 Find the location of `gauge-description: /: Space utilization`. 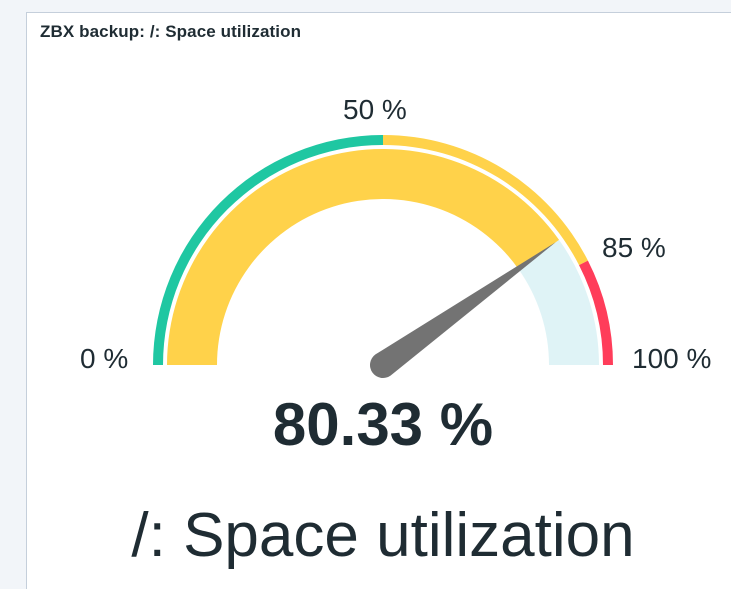

gauge-description: /: Space utilization is located at coordinates (383, 535).